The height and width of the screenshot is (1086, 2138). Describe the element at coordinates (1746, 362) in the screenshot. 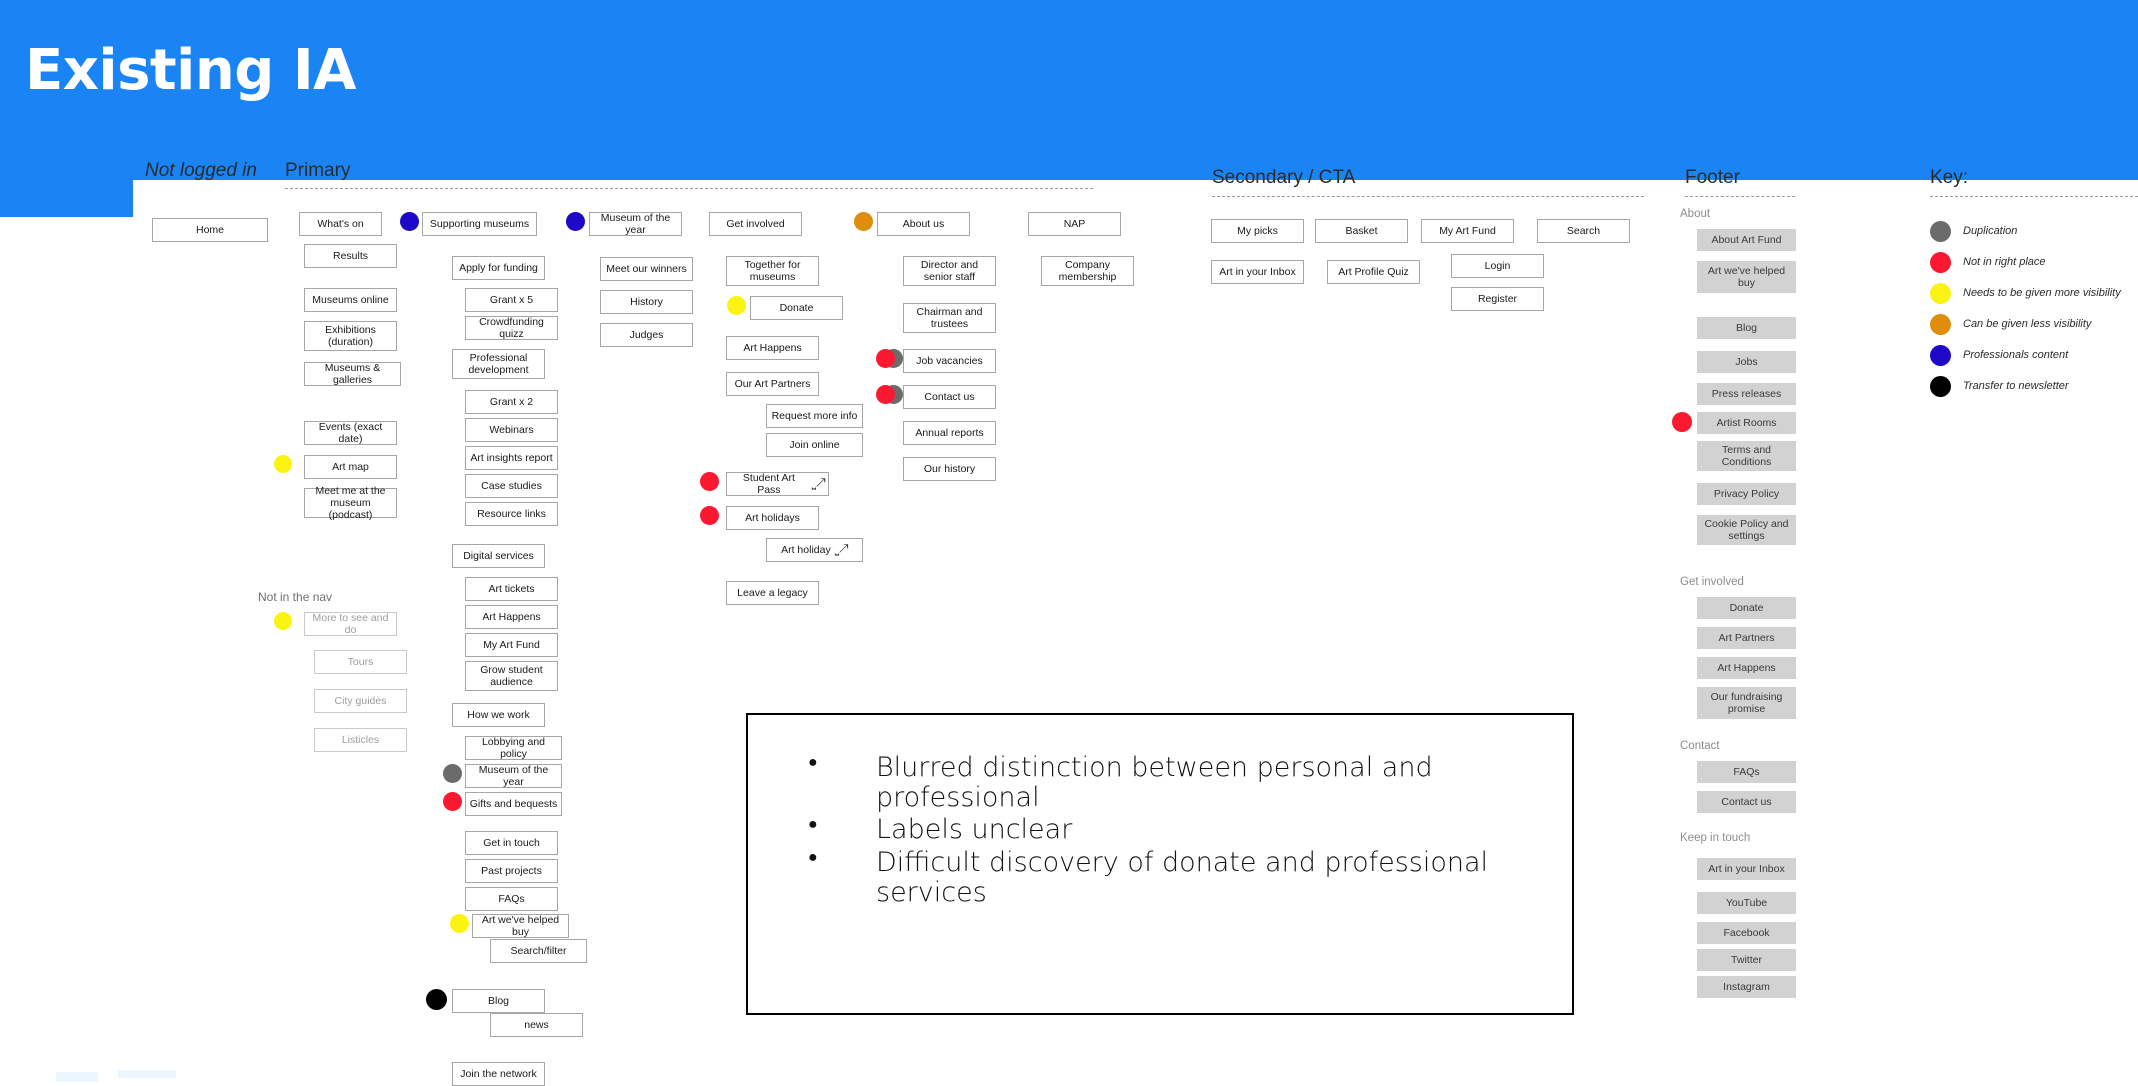

I see `footer-node-jobs: Jobs` at that location.